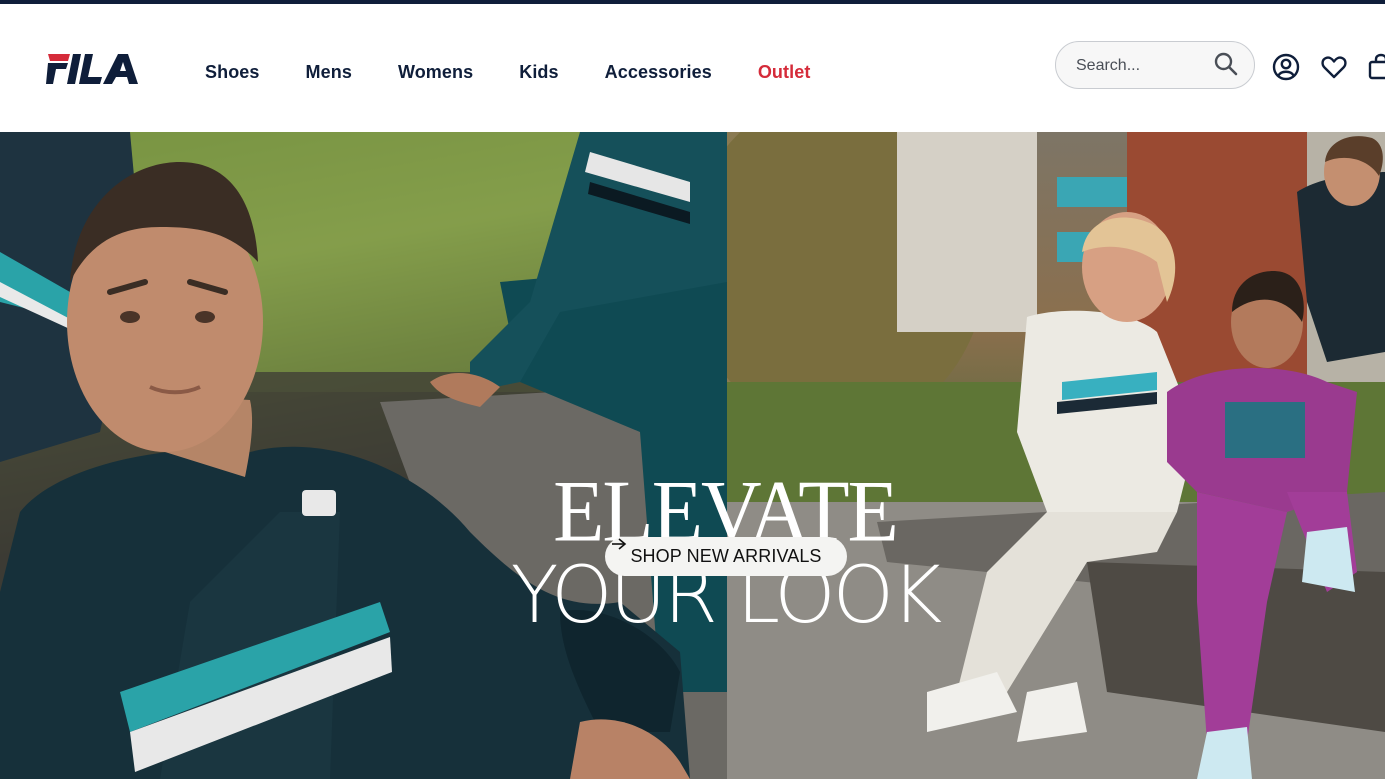 Image resolution: width=1385 pixels, height=779 pixels. I want to click on cta-label: SHOP NEW ARRIVALS, so click(726, 556).